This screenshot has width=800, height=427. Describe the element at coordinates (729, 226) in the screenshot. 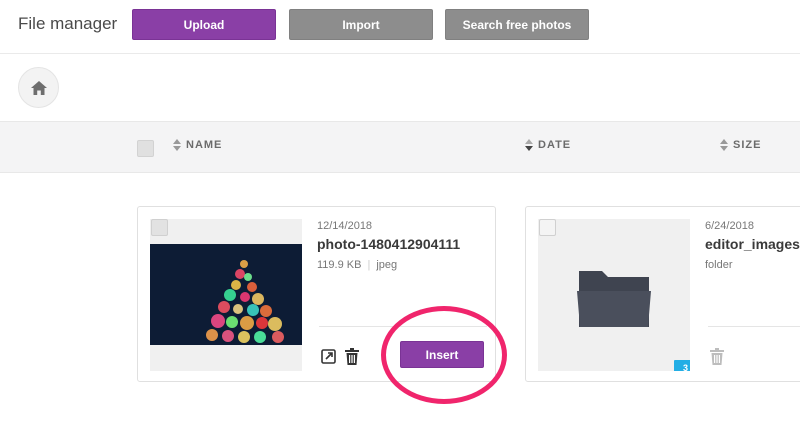

I see `folder-date: 6/24/2018` at that location.